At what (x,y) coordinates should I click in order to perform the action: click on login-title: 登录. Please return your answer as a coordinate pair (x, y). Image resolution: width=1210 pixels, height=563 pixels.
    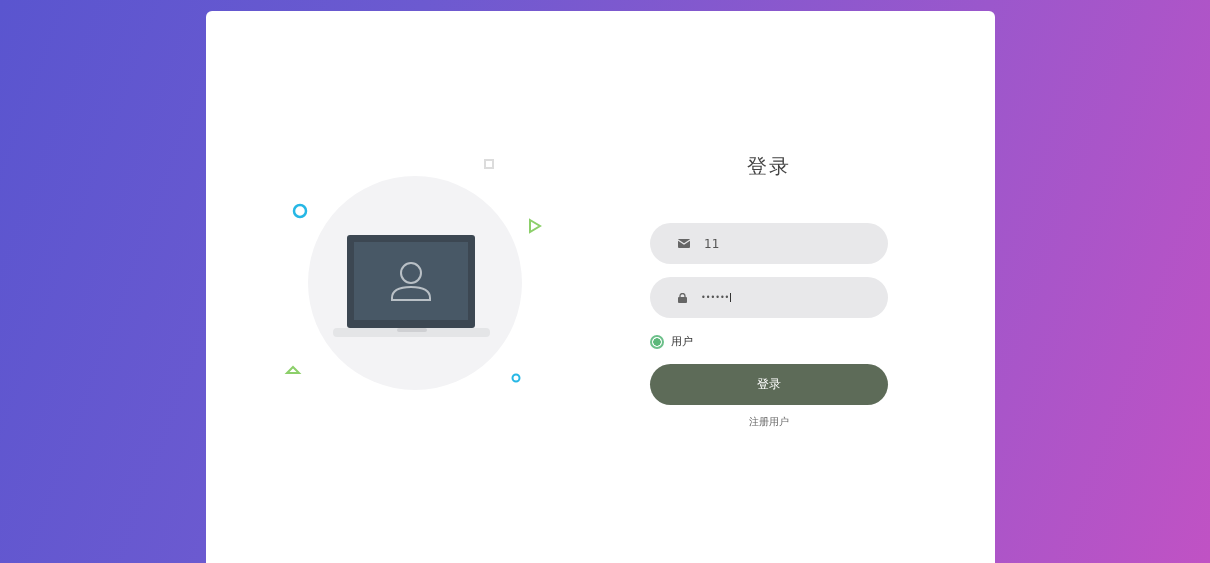
    Looking at the image, I should click on (769, 166).